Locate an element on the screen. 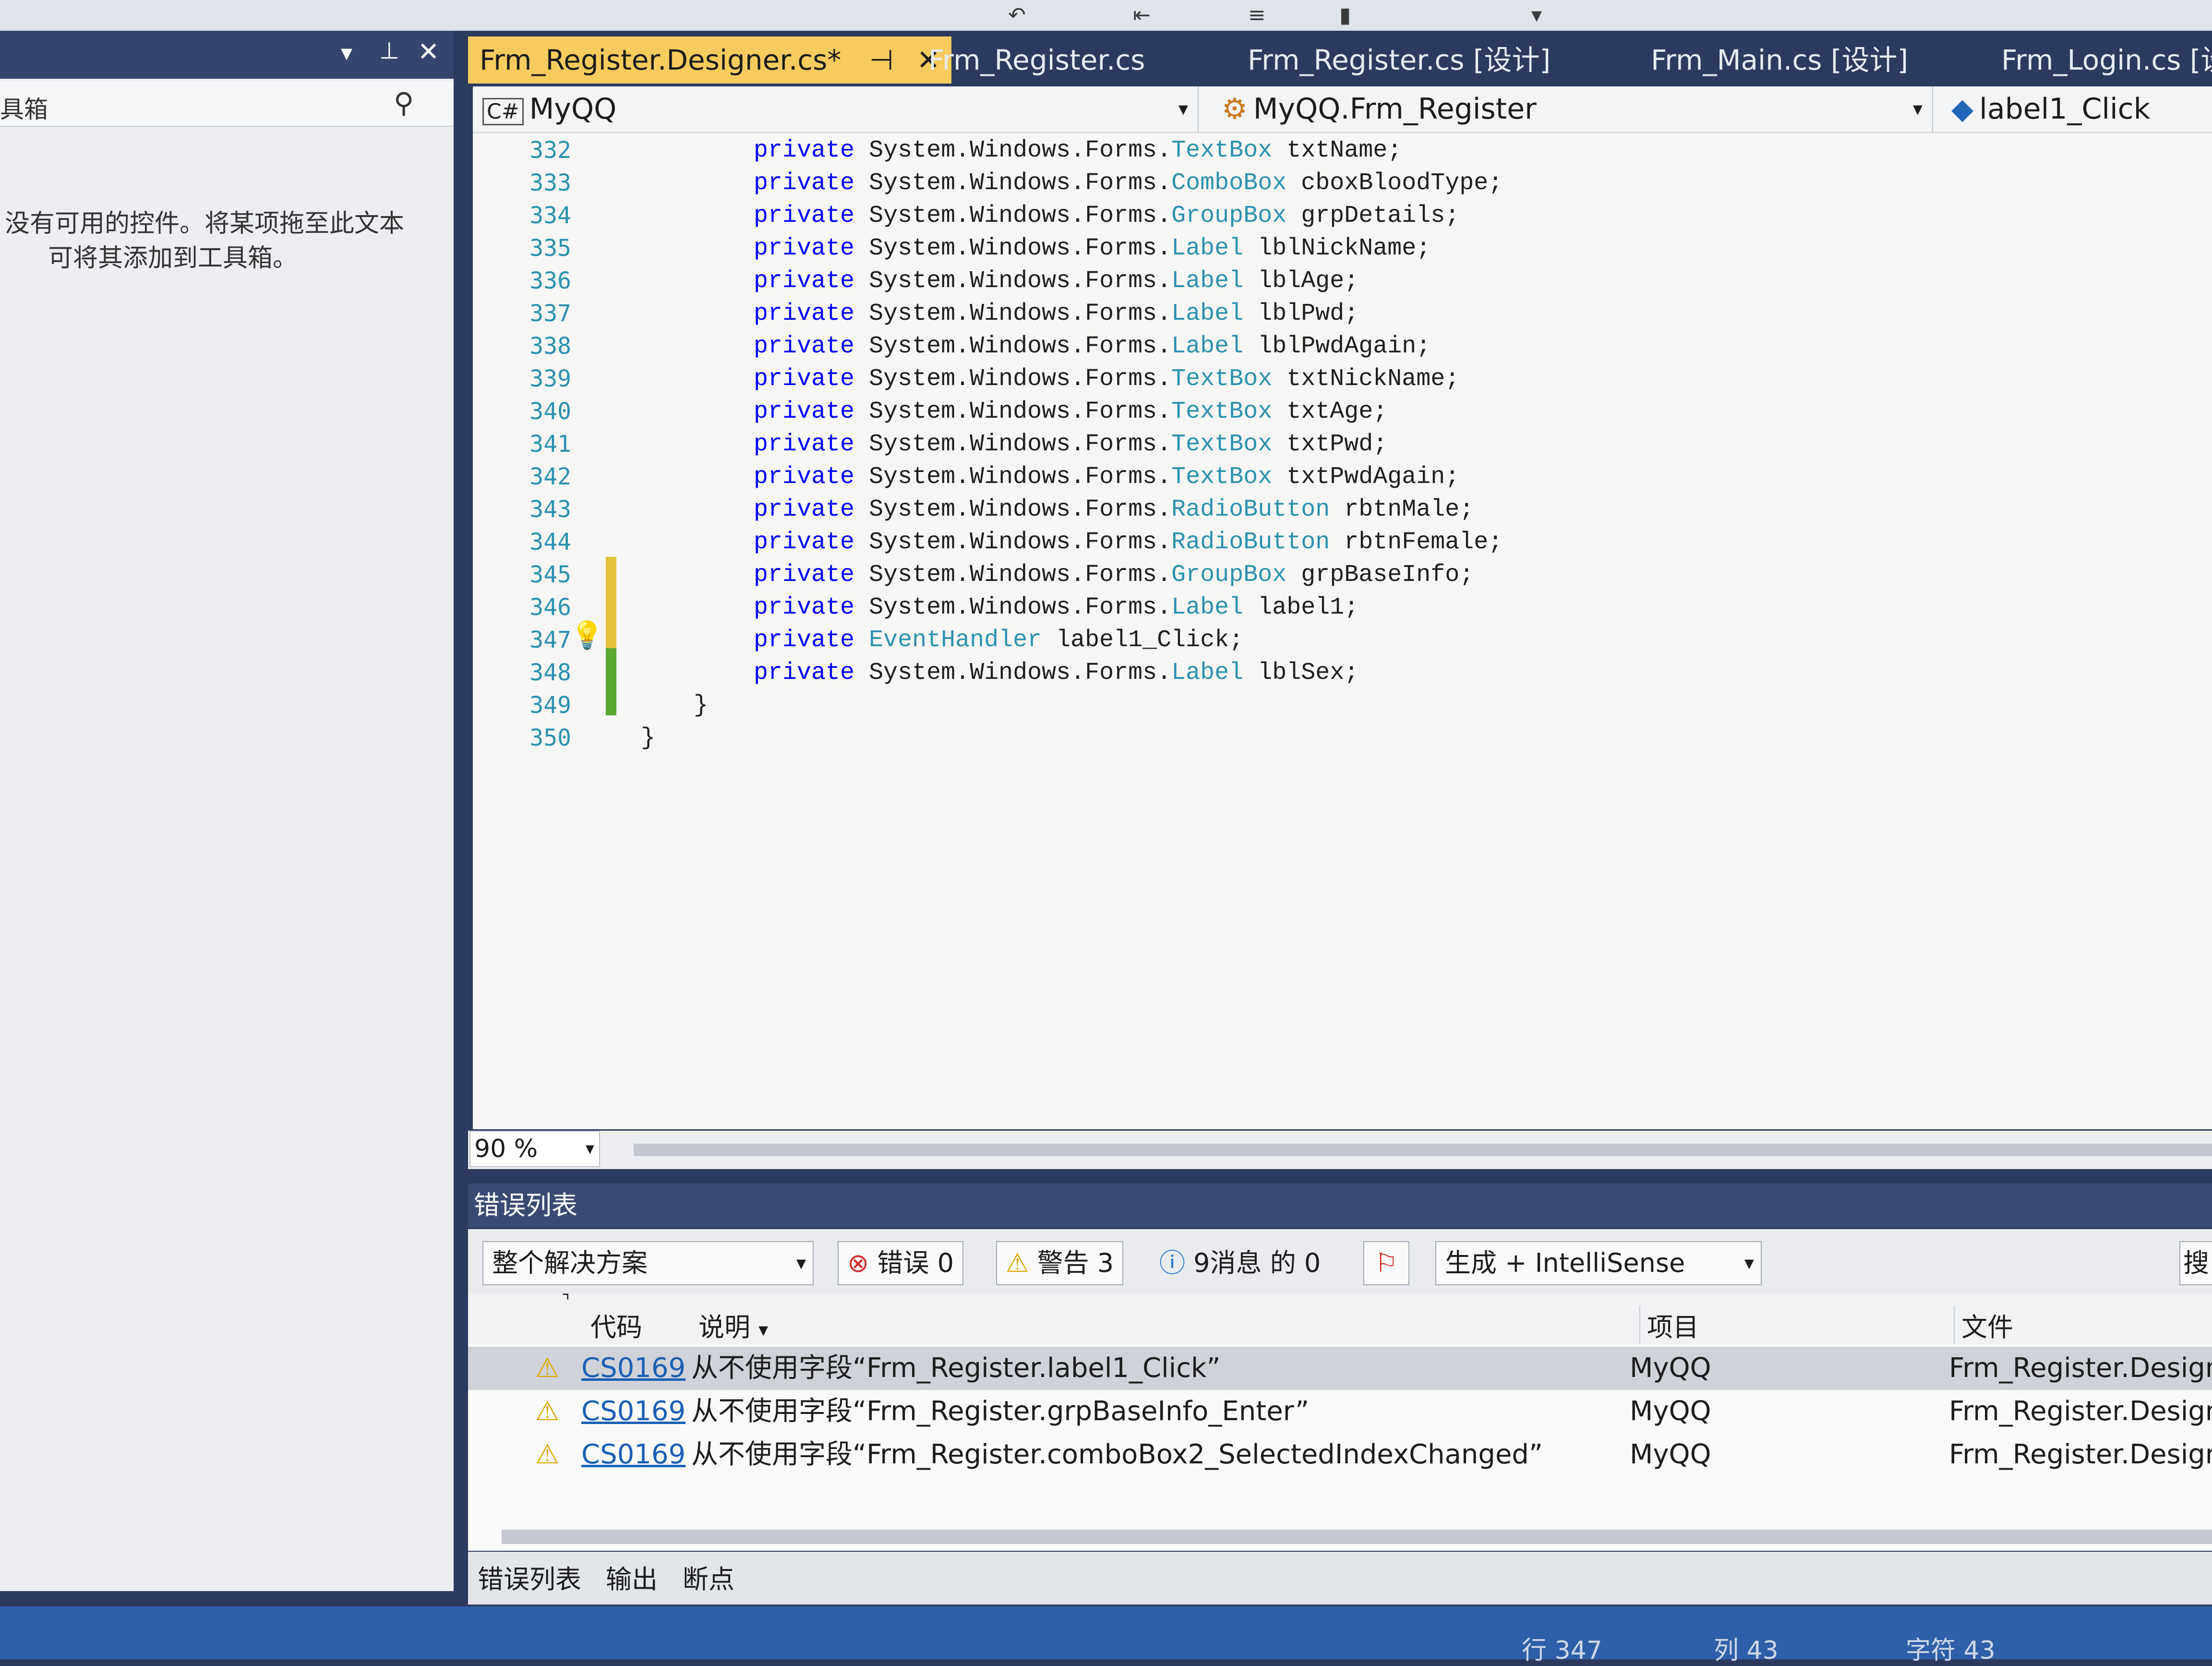  class-dropdown: ⚙ MyQQ.Frm_Register ▾ is located at coordinates (1577, 109).